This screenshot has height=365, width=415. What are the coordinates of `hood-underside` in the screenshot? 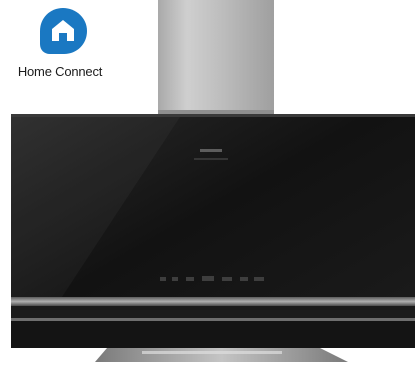 It's located at (221, 355).